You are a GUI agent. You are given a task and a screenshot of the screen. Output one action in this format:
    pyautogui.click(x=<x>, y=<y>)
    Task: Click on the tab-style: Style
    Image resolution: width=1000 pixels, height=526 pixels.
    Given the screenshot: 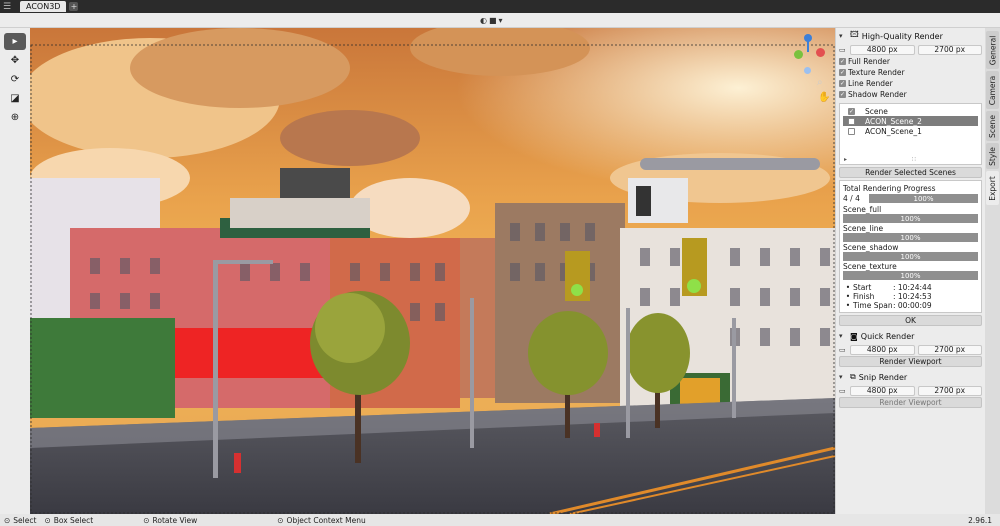 What is the action you would take?
    pyautogui.click(x=992, y=156)
    